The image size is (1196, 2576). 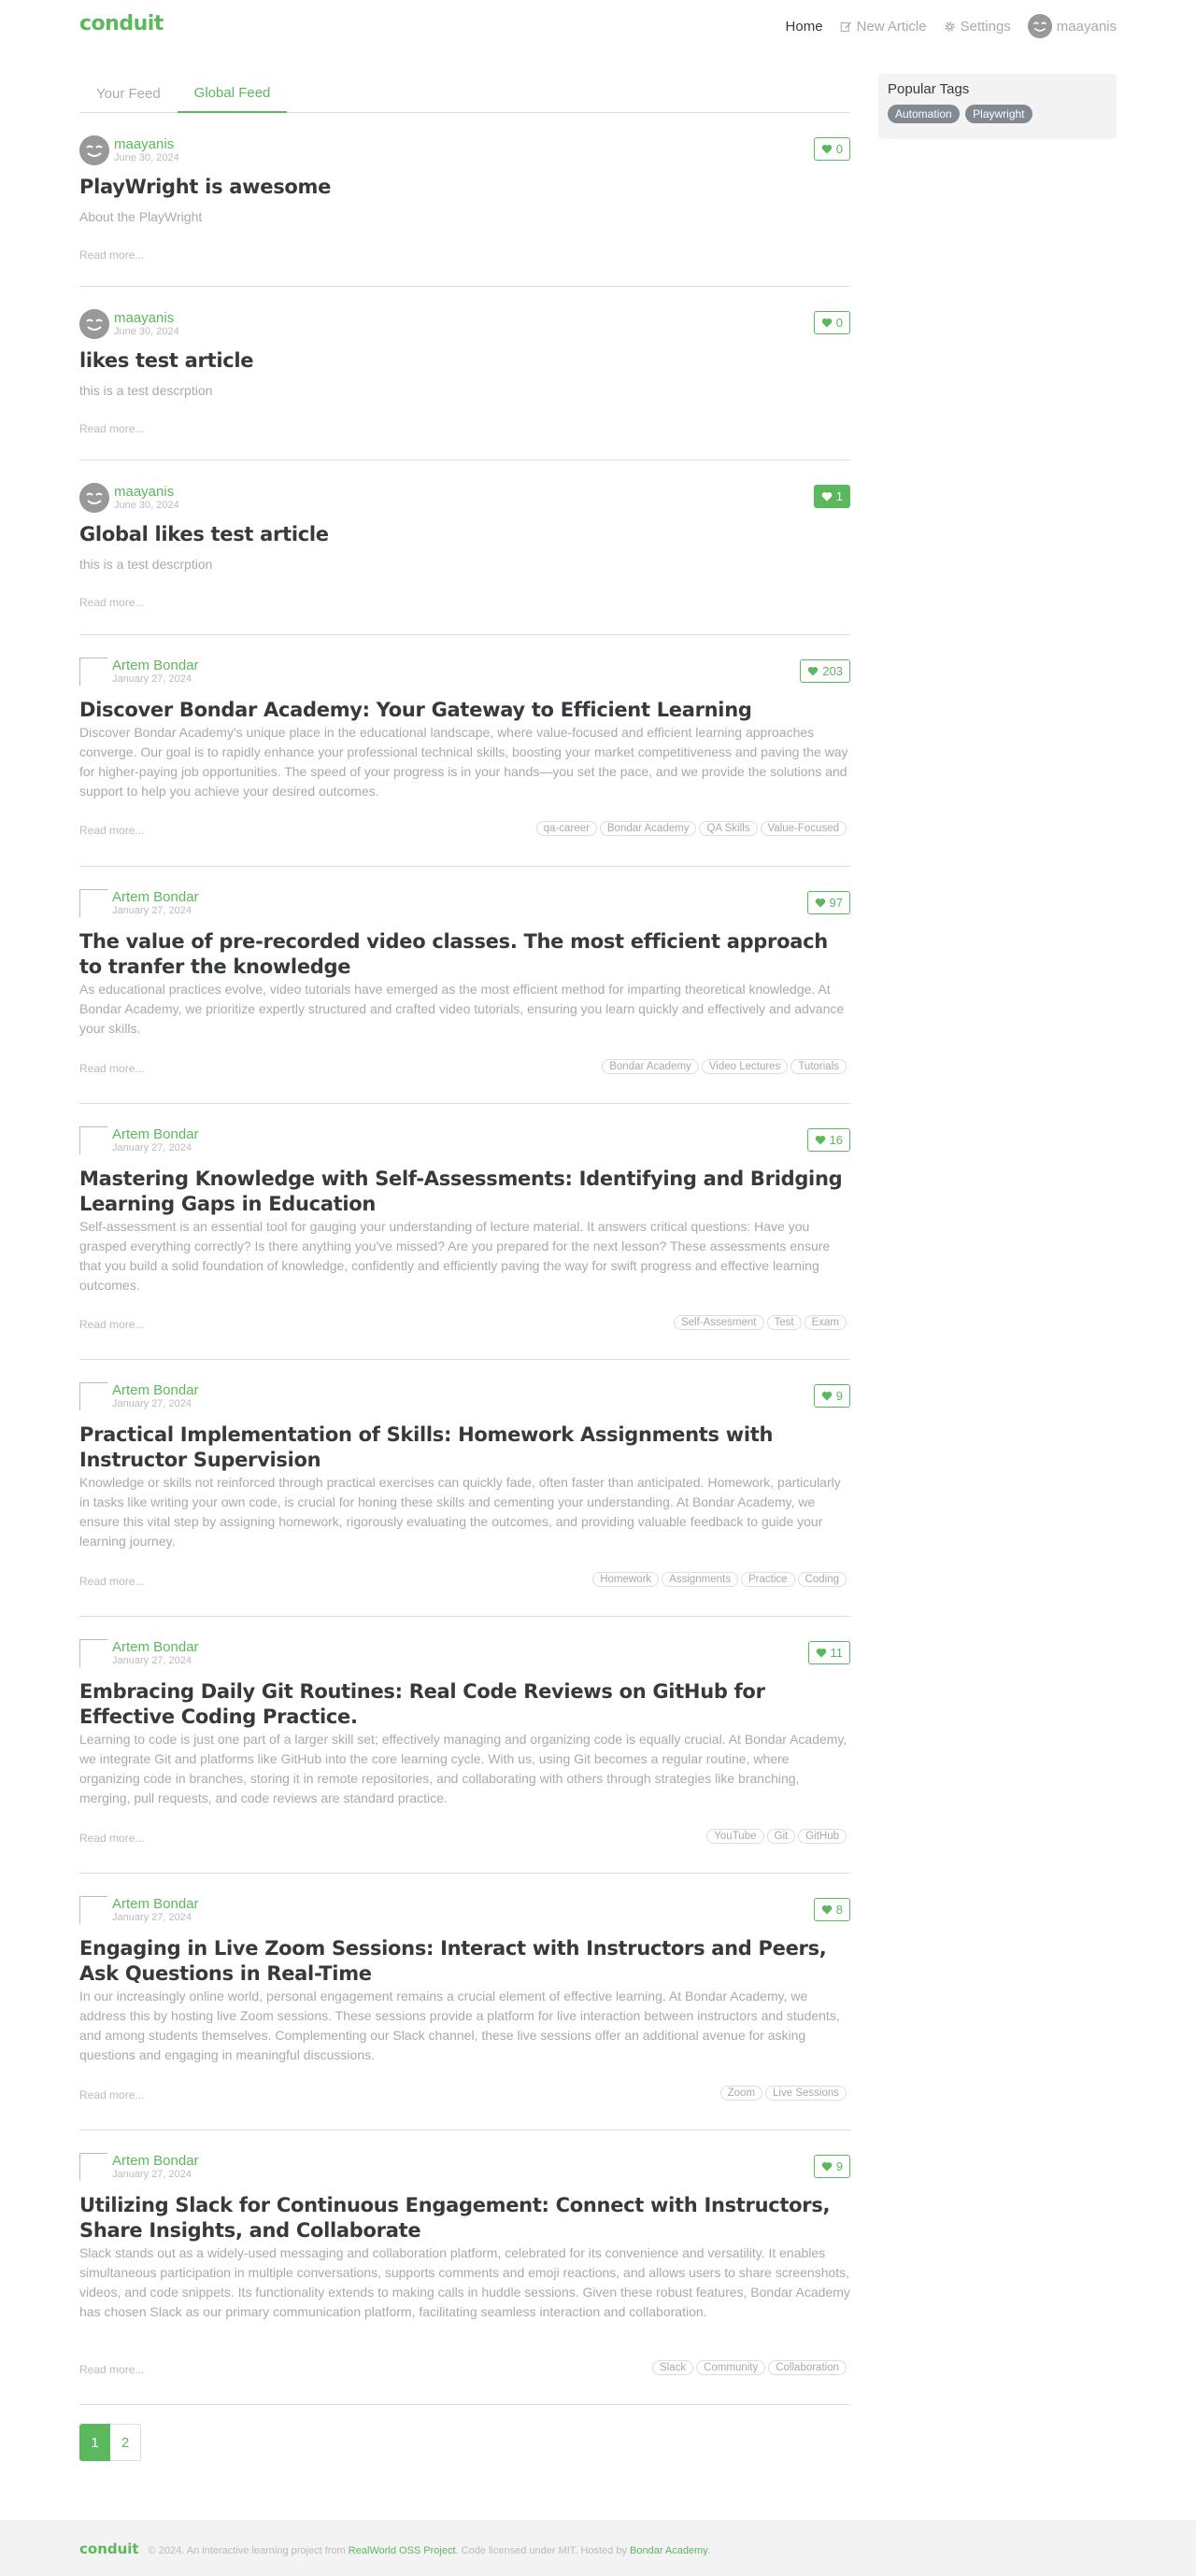 I want to click on nav-home: Home, so click(x=804, y=27).